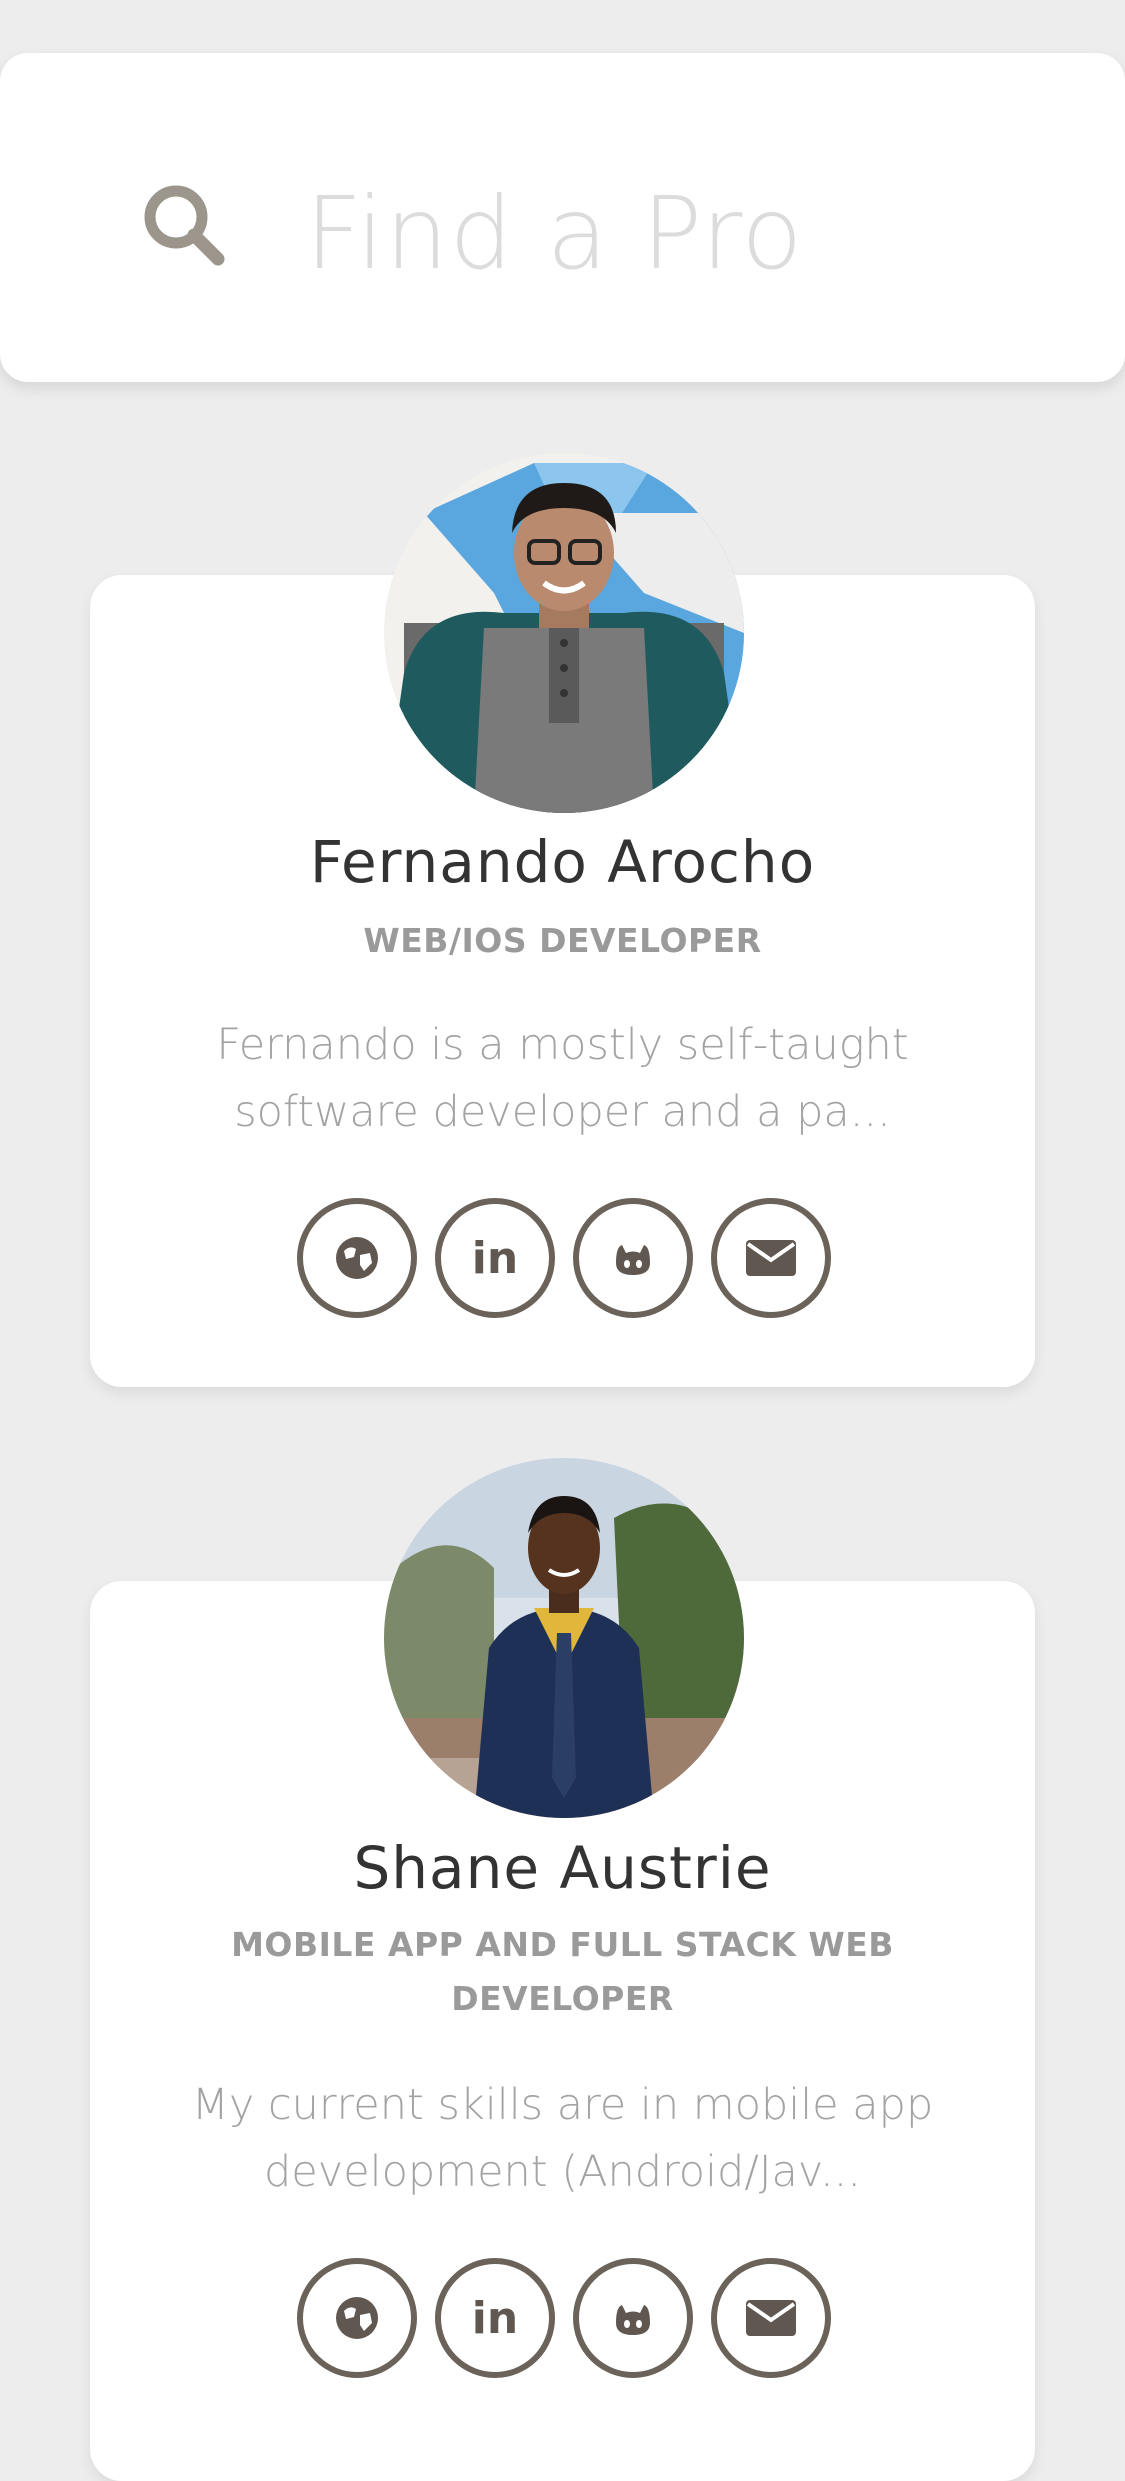  What do you see at coordinates (562, 1868) in the screenshot?
I see `profile-name: Shane Austrie` at bounding box center [562, 1868].